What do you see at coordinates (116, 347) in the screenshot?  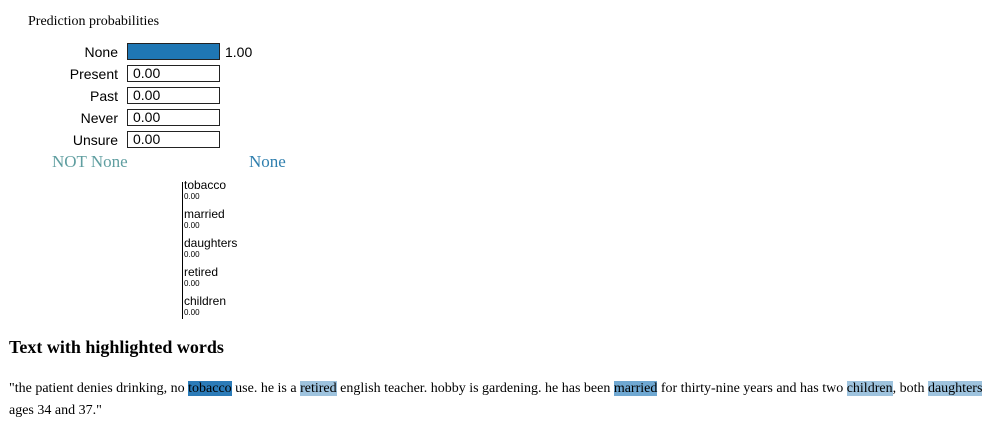 I see `text-section-heading: Text with highlighted words` at bounding box center [116, 347].